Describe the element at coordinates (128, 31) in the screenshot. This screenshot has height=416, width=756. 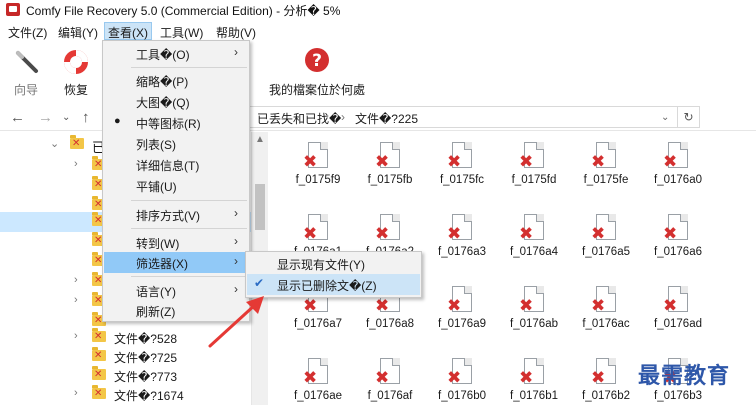
I see `menu-view: 查看(X)` at that location.